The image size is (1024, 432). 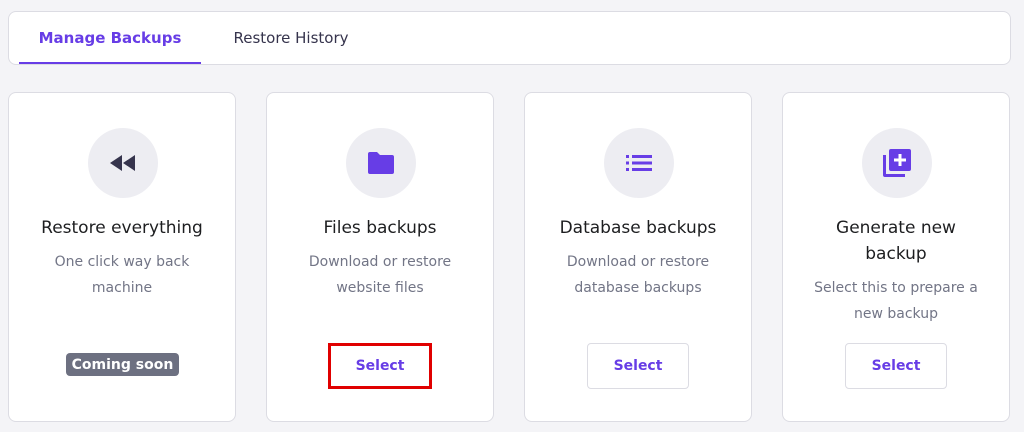 What do you see at coordinates (509, 38) in the screenshot?
I see `tabs-bar: Manage Backups Restore History` at bounding box center [509, 38].